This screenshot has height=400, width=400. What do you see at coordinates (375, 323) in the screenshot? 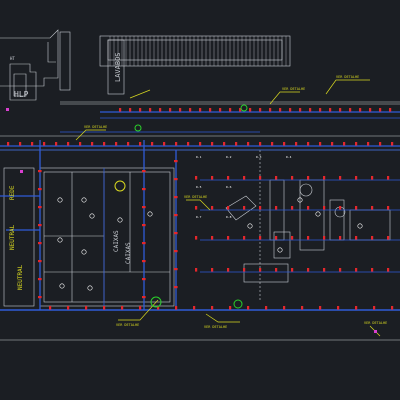
I see `callout-bottom-right: VER DETALHE` at bounding box center [375, 323].